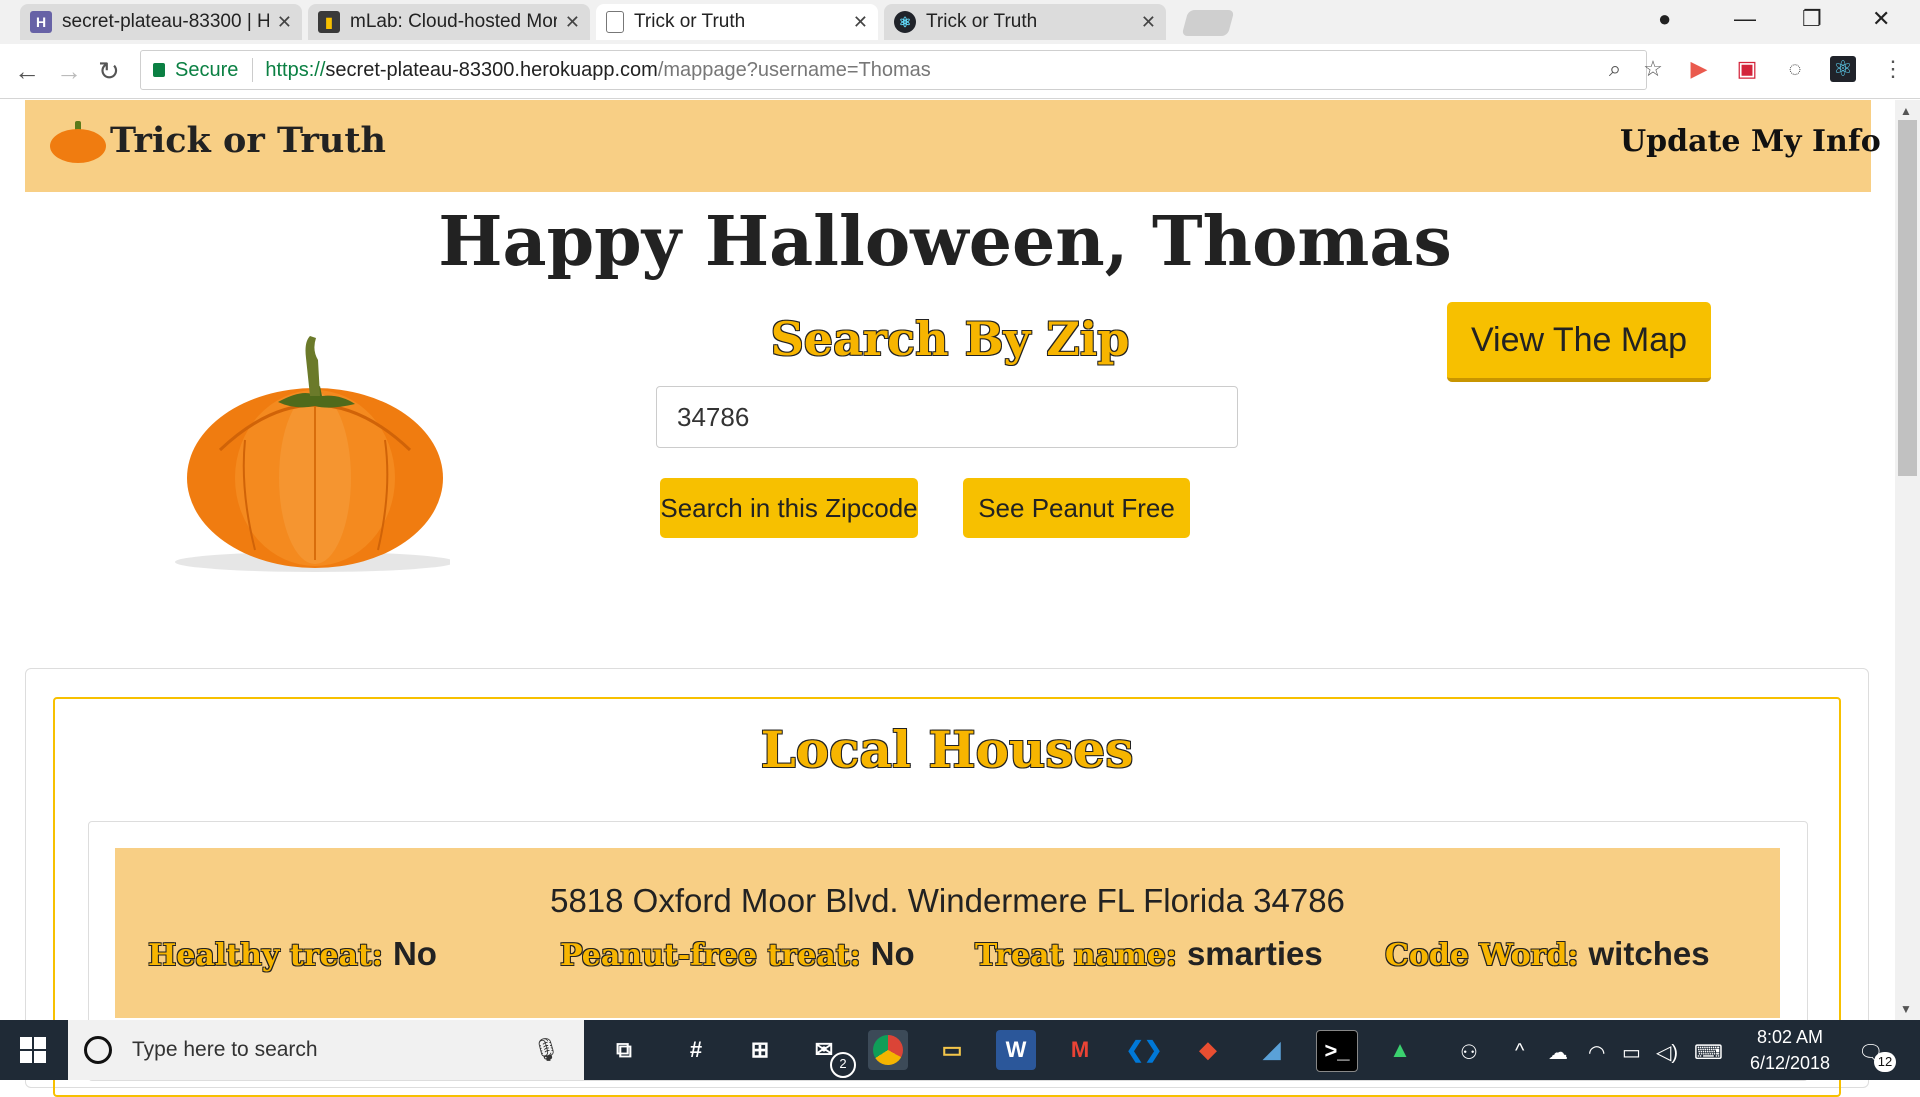 This screenshot has width=1920, height=1097. Describe the element at coordinates (1653, 69) in the screenshot. I see `bookmark-star-icon: ☆` at that location.